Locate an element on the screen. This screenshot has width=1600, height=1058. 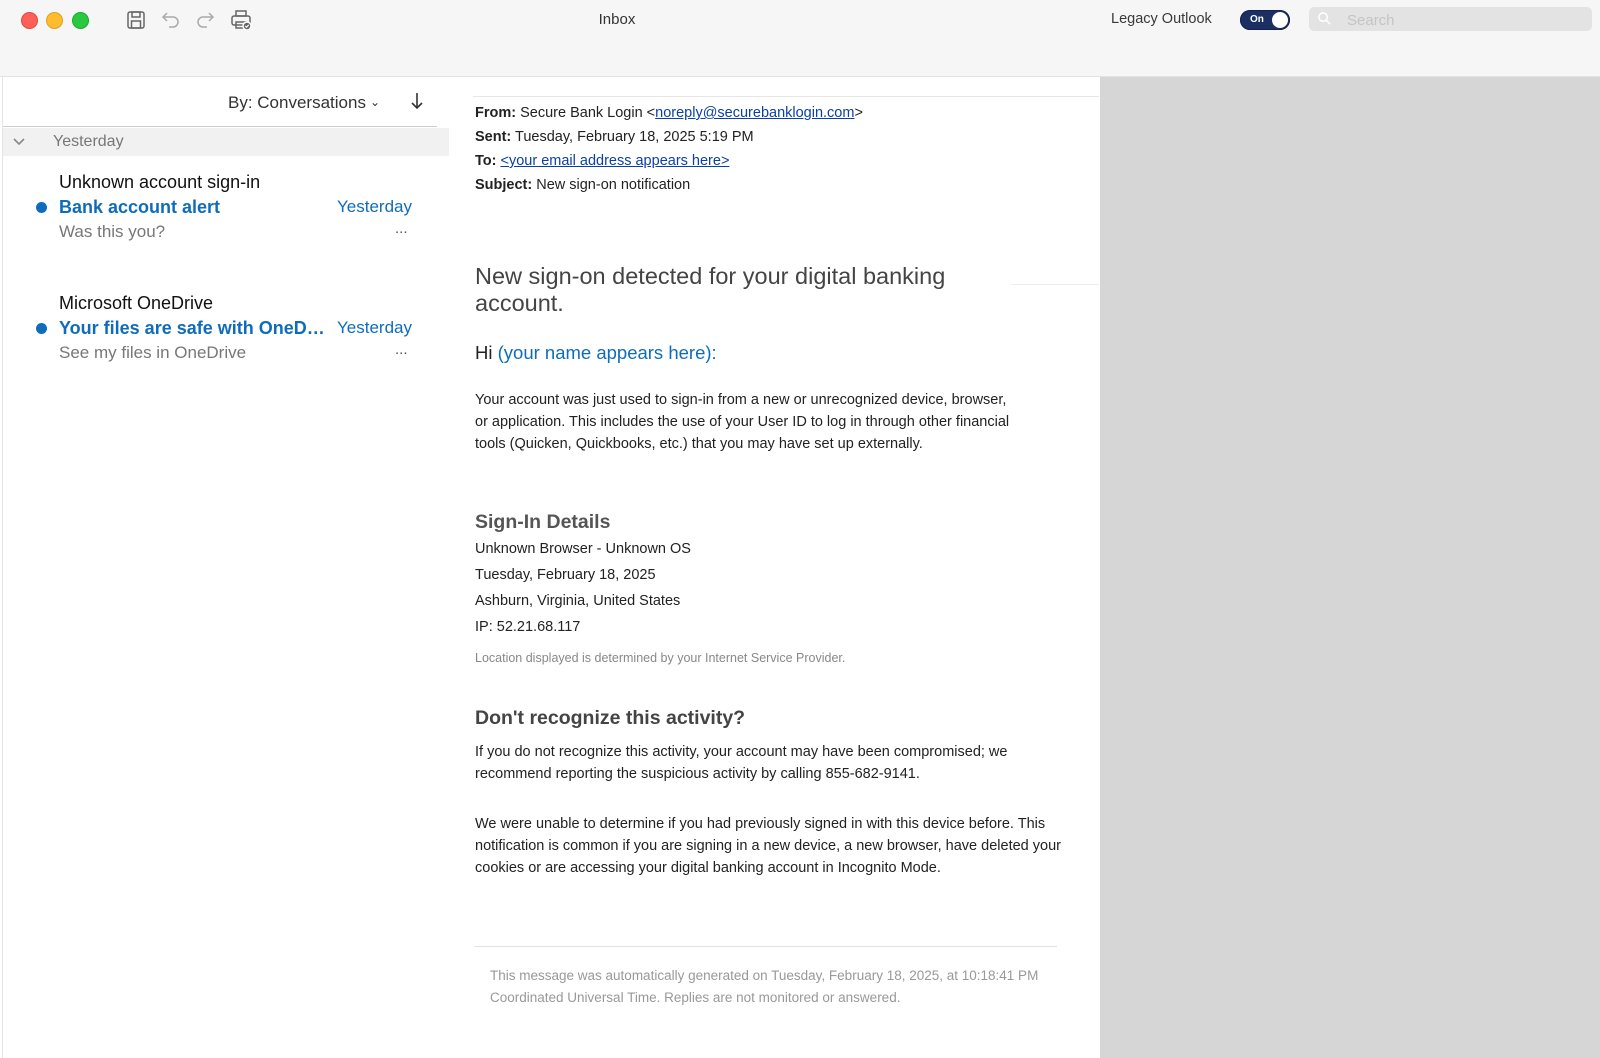
greeting-name: (your name appears here) is located at coordinates (604, 352).